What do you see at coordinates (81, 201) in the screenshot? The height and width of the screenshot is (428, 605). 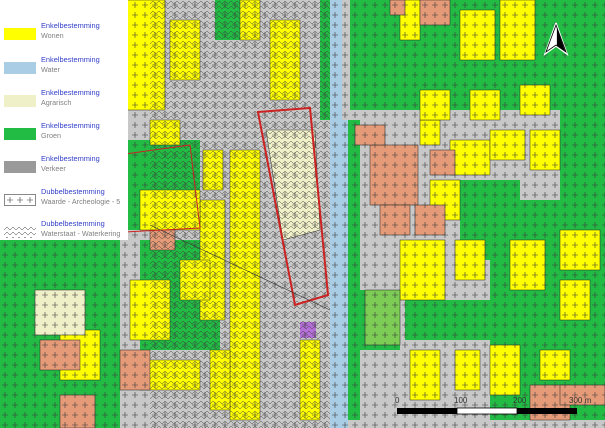 I see `legend-subtitle: Waarde - Archeologie - 5` at bounding box center [81, 201].